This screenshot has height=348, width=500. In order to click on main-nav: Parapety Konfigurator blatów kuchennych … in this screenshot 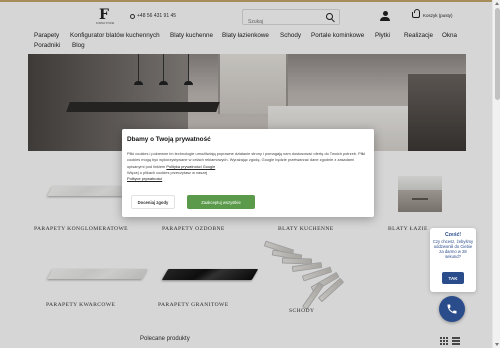, I will do `click(245, 41)`.